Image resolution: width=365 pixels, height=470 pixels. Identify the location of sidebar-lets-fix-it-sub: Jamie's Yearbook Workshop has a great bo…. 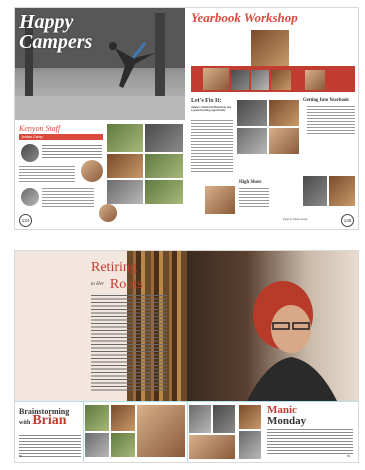
(211, 109).